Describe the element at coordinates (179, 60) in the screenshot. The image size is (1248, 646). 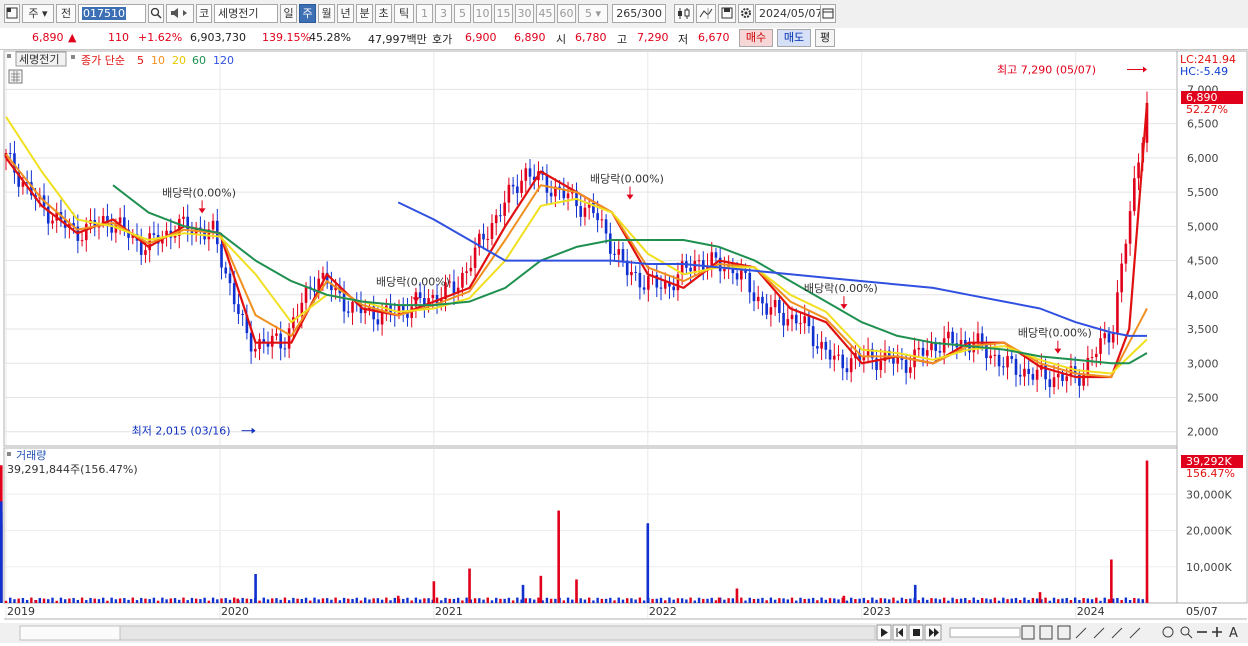
I see `legend-ma20: 20` at that location.